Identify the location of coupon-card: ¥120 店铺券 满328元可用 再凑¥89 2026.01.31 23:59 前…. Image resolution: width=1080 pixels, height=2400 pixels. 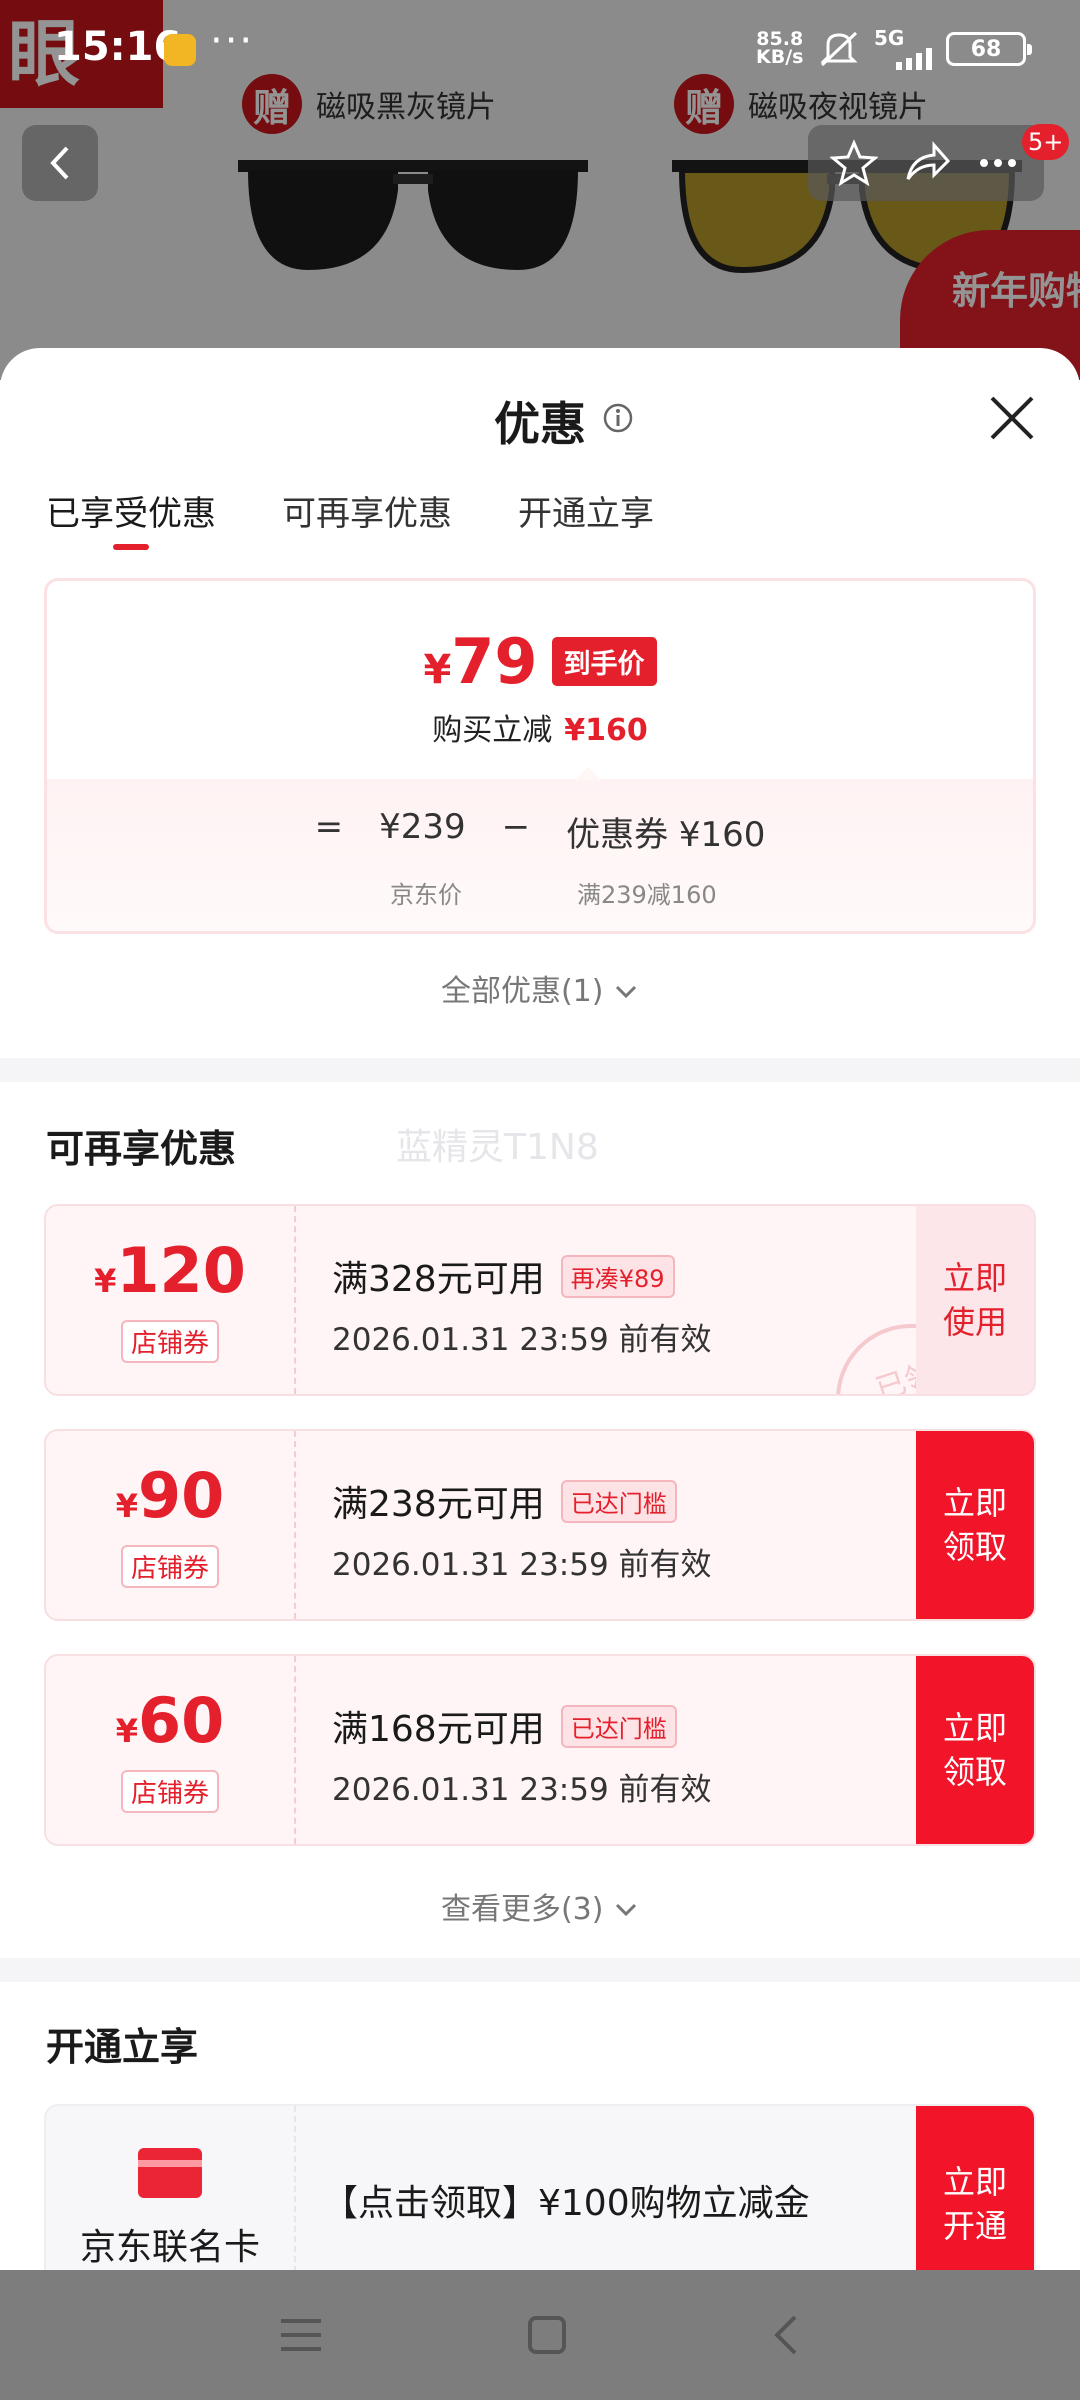
(540, 1300).